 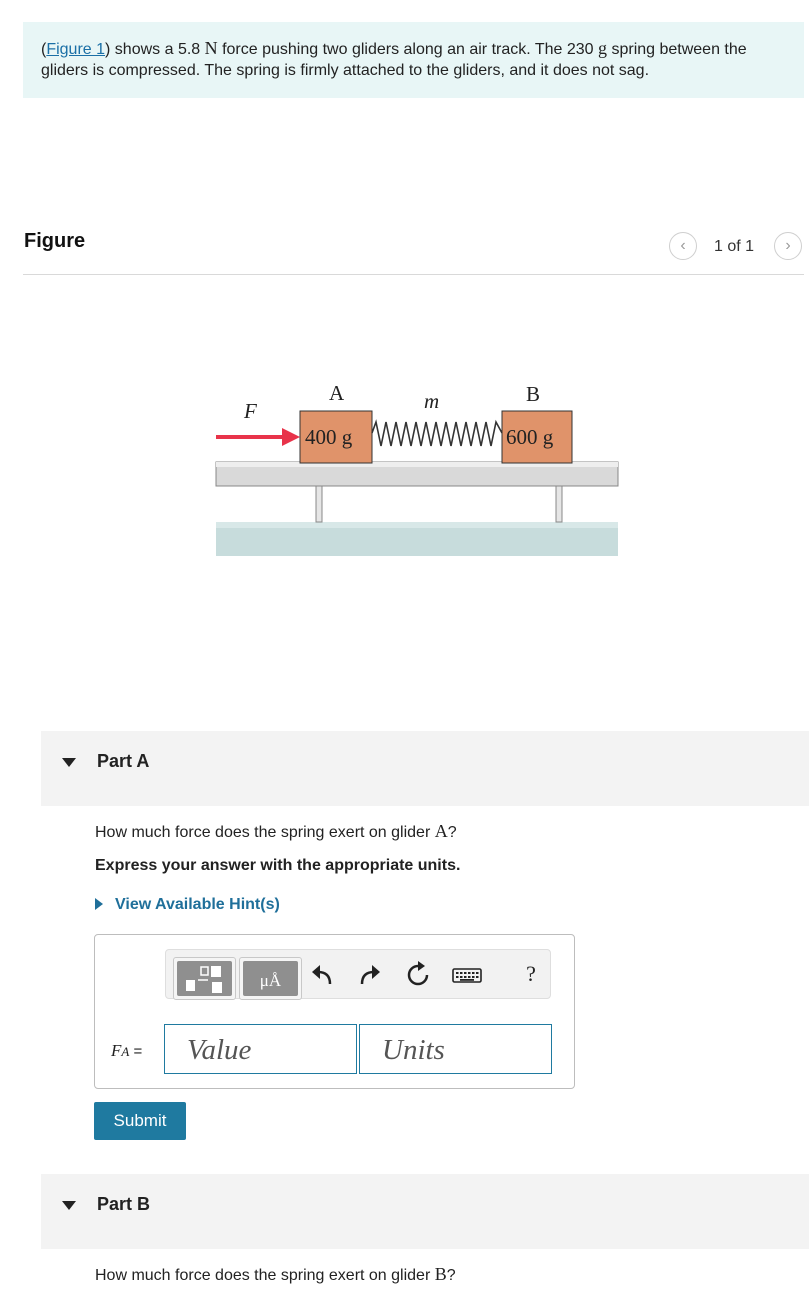 I want to click on units-input: Units, so click(x=455, y=1049).